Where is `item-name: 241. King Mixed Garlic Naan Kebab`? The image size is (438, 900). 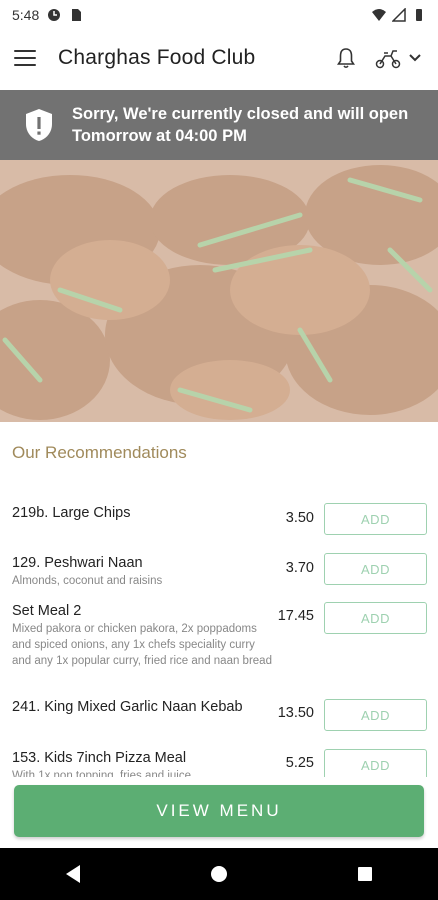
item-name: 241. King Mixed Garlic Naan Kebab is located at coordinates (127, 707).